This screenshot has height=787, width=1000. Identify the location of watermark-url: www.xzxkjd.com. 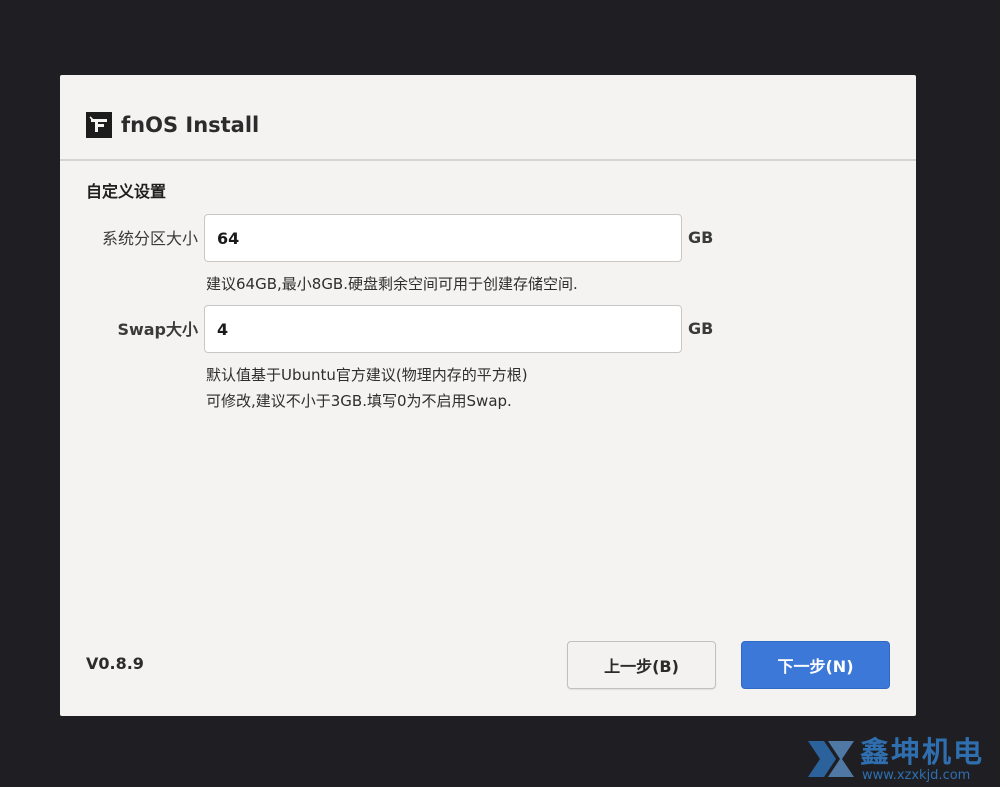
(916, 775).